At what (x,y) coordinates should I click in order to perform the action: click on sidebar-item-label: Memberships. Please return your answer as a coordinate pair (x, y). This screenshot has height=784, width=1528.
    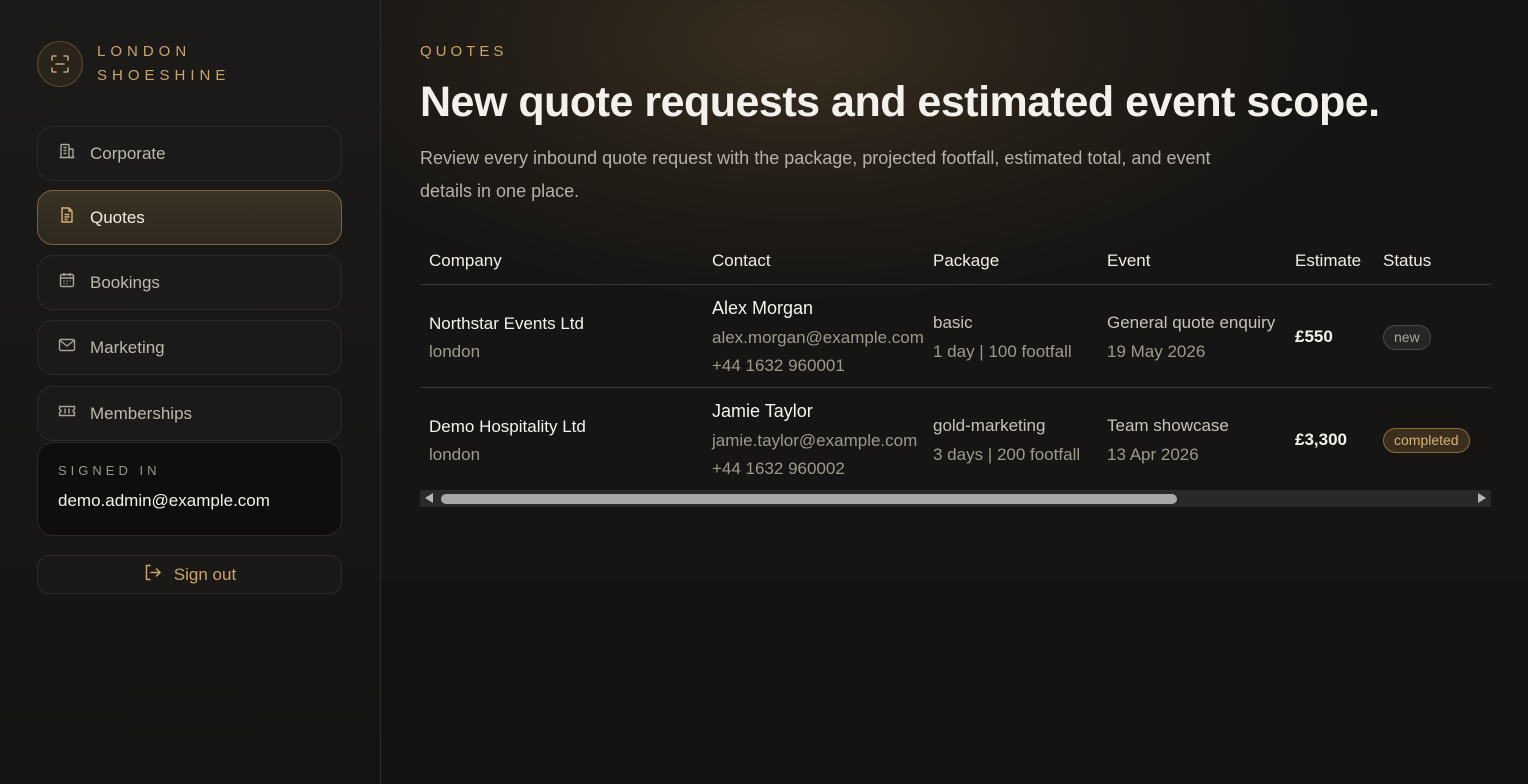
    Looking at the image, I should click on (141, 413).